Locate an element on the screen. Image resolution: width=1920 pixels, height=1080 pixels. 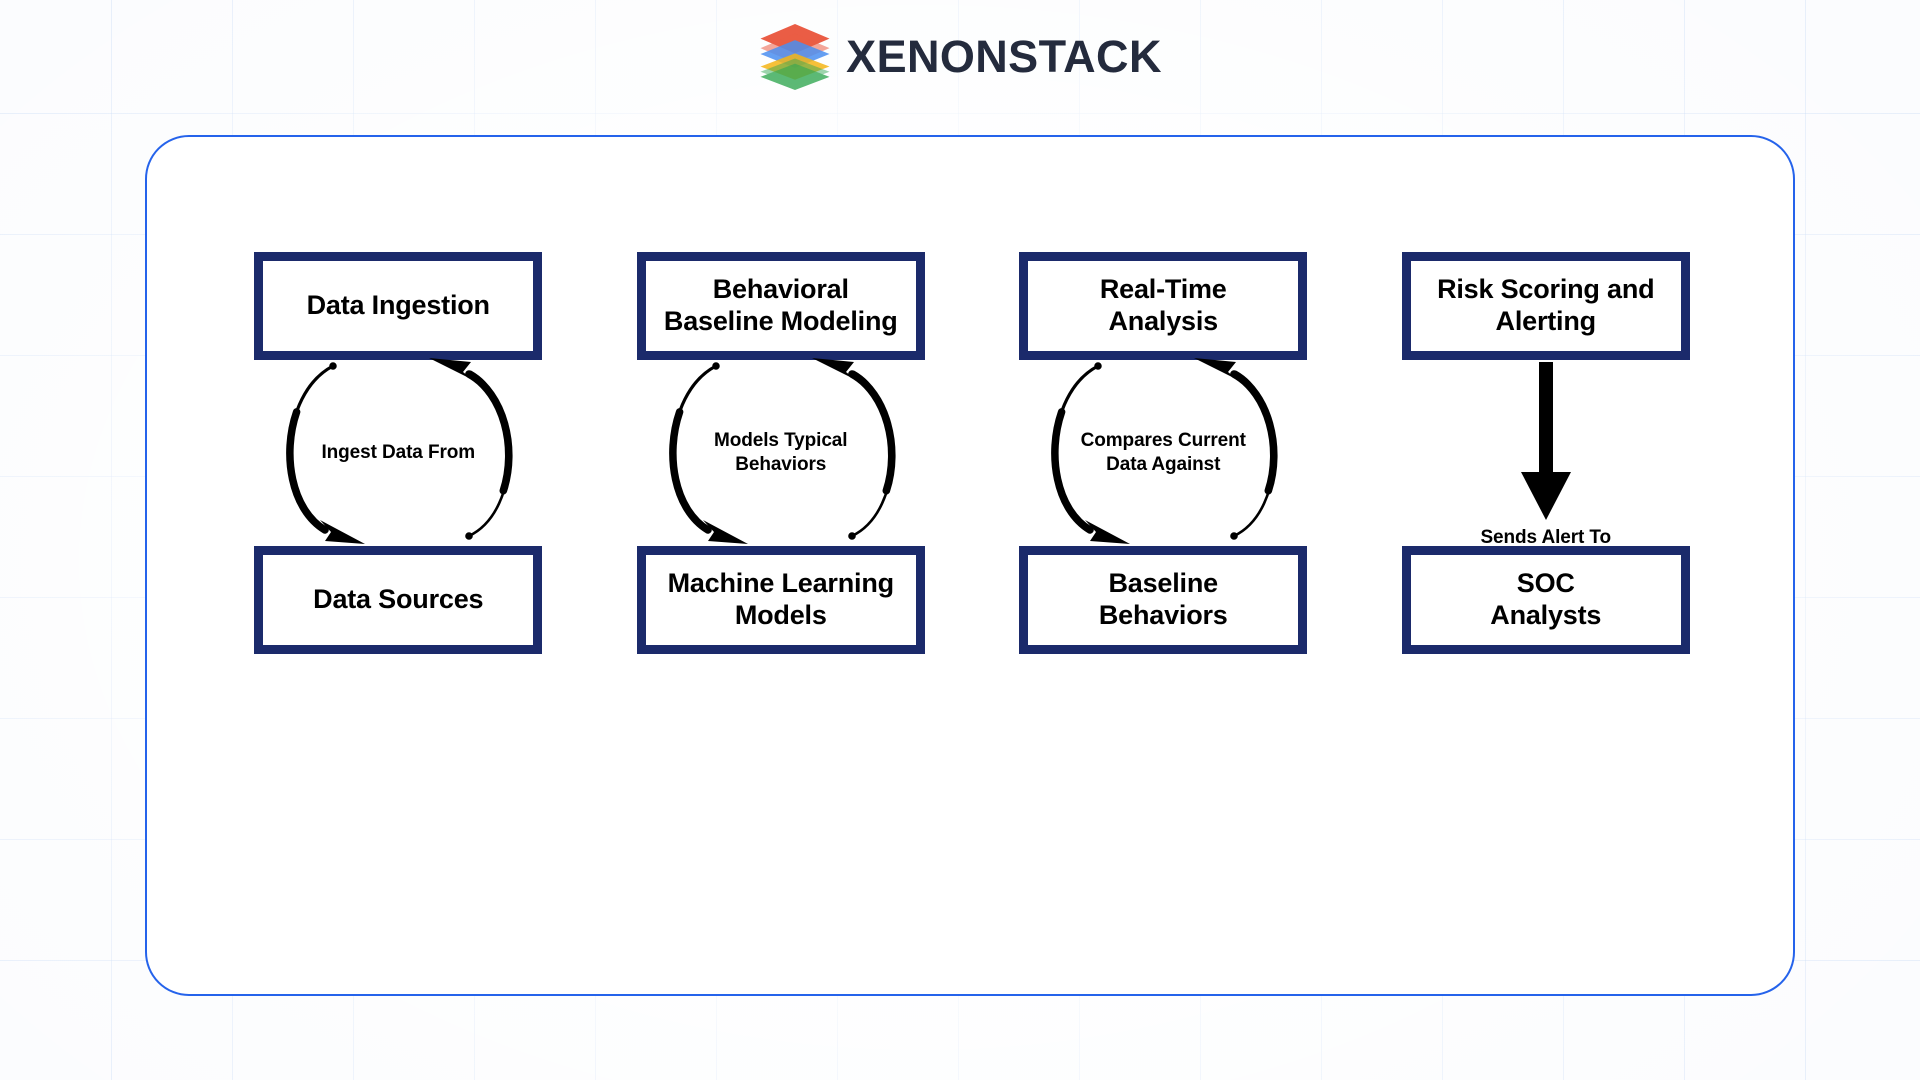
cycle-connector-models-typical: Models Typical Behaviors is located at coordinates (781, 452).